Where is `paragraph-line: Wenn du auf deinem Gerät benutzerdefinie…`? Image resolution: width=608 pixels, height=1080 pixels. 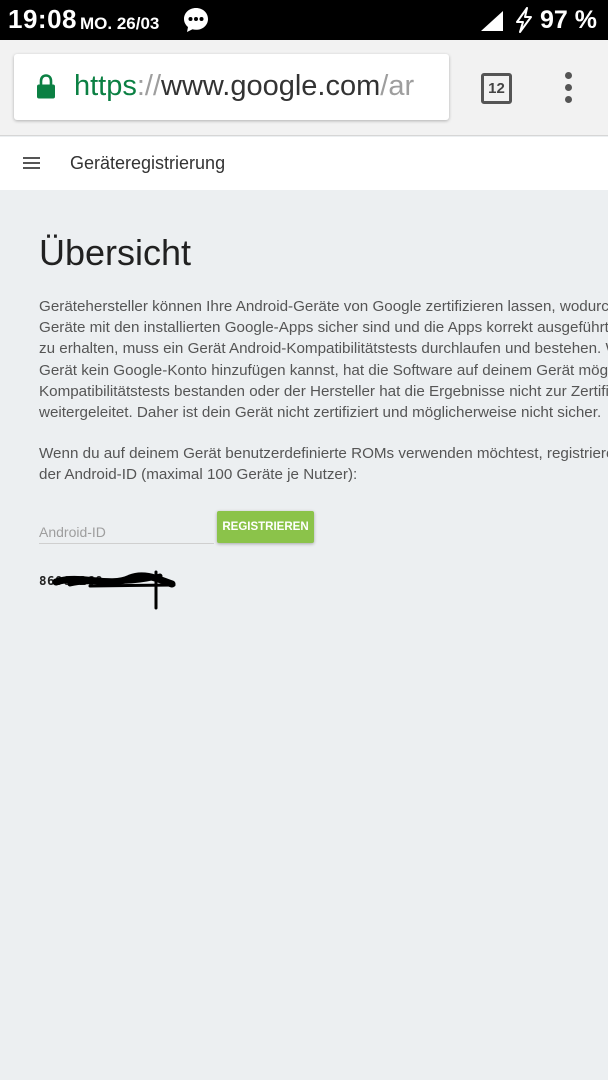
paragraph-line: Wenn du auf deinem Gerät benutzerdefinie… is located at coordinates (323, 453).